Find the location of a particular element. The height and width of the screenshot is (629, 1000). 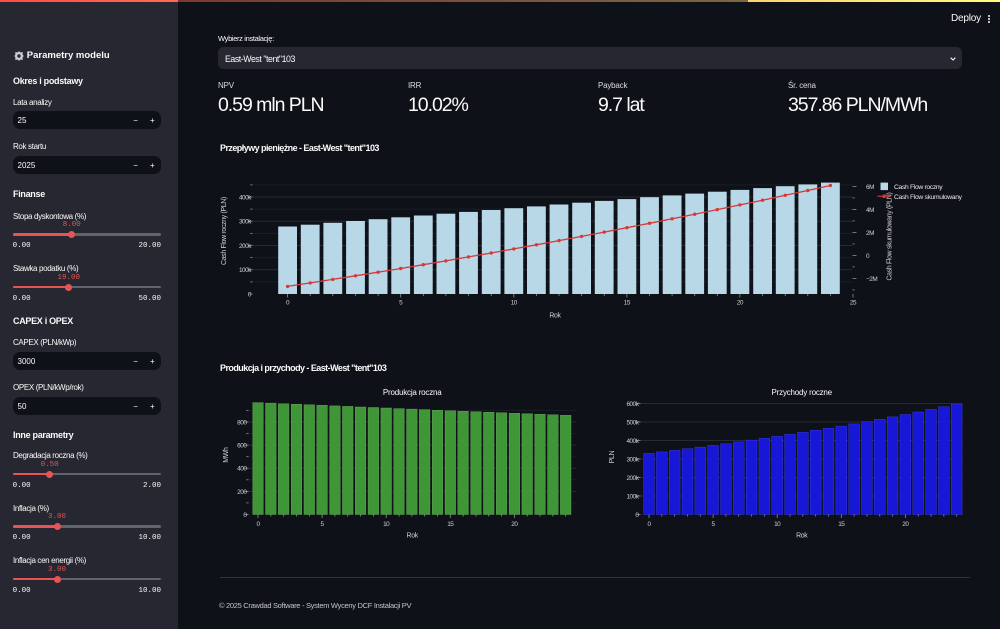

svg-text: 4M is located at coordinates (870, 210).